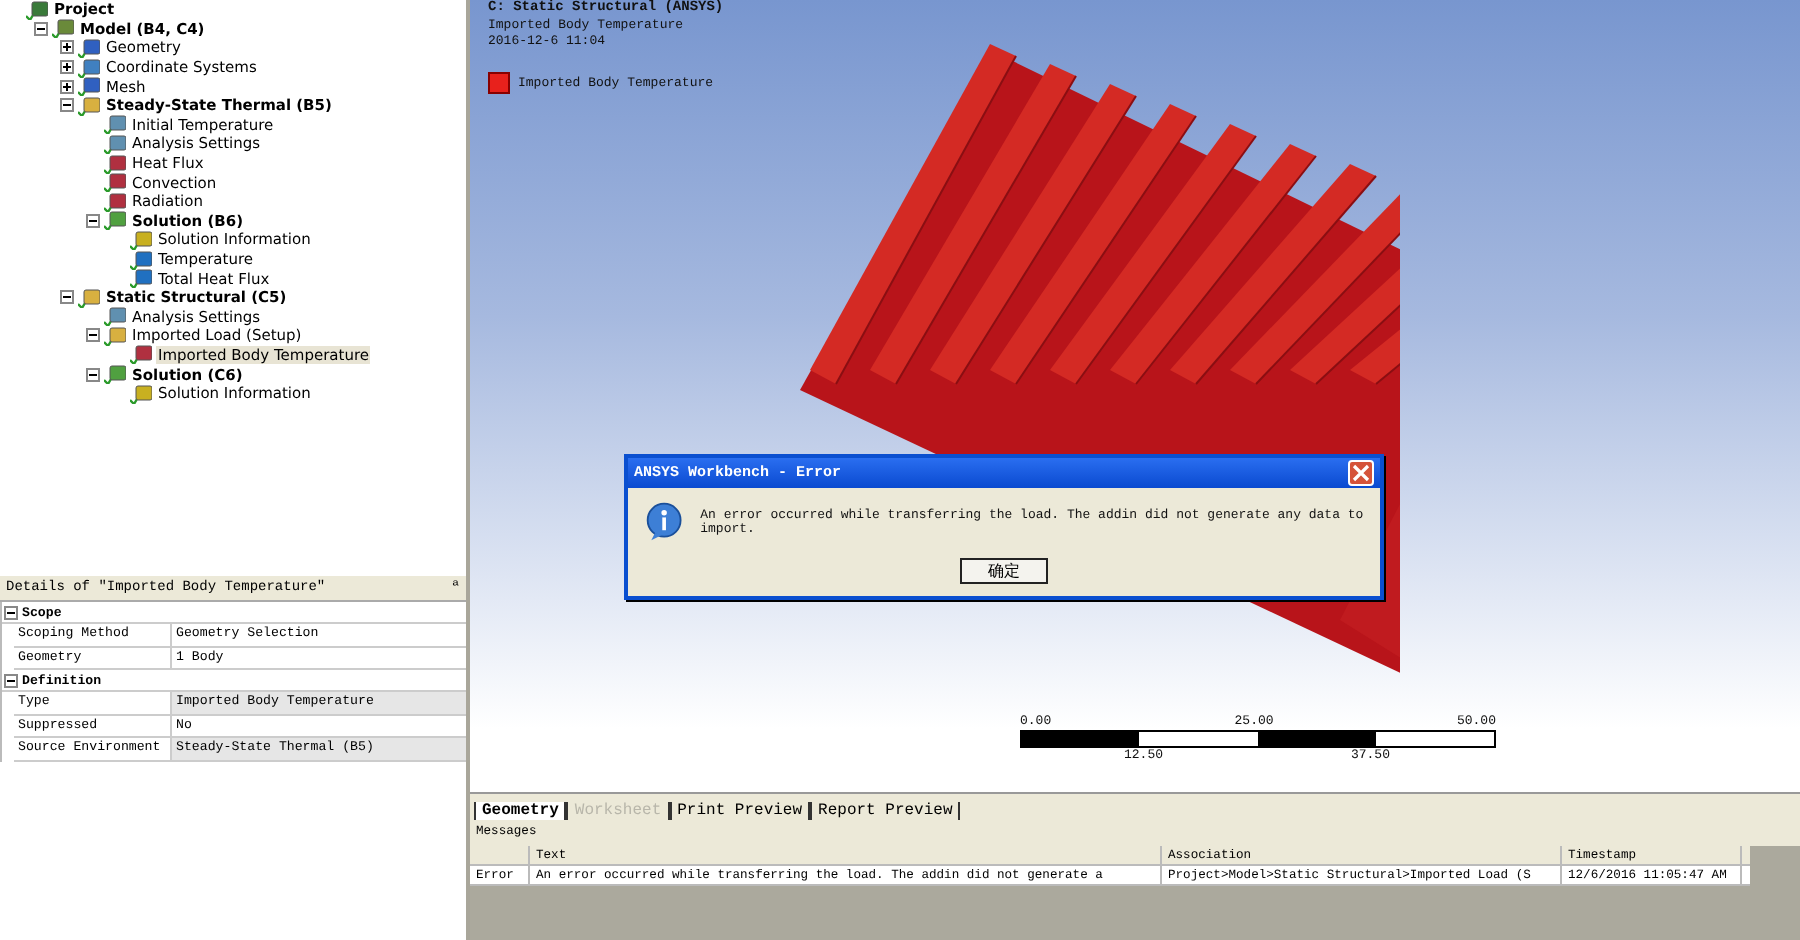 This screenshot has height=940, width=1800. I want to click on view-tab: Geometry, so click(520, 811).